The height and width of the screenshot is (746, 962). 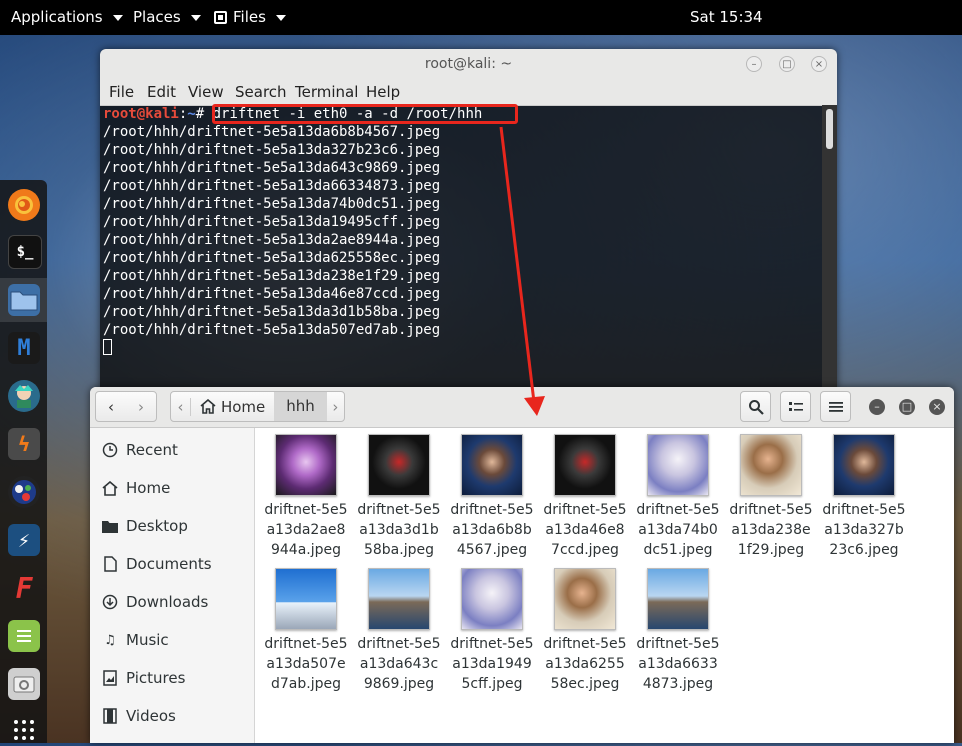 I want to click on file-name: driftnet-5e5a13da6b8b4567.jpeg, so click(x=492, y=530).